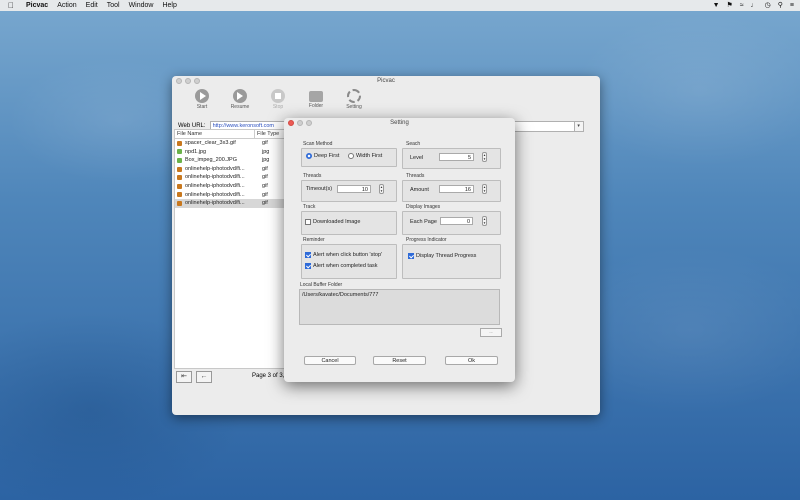 The image size is (800, 500). What do you see at coordinates (354, 189) in the screenshot?
I see `timeout-input: 10` at bounding box center [354, 189].